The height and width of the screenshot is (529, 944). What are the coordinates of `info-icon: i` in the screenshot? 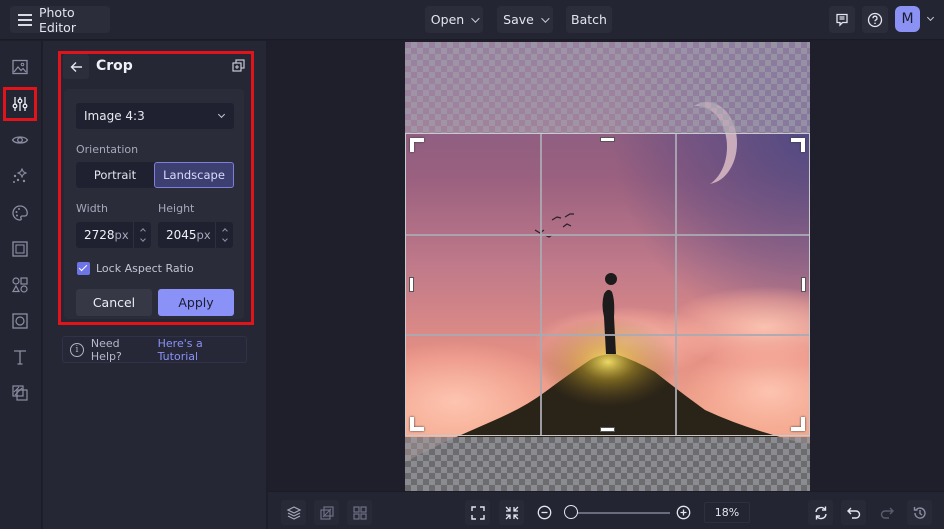 It's located at (77, 349).